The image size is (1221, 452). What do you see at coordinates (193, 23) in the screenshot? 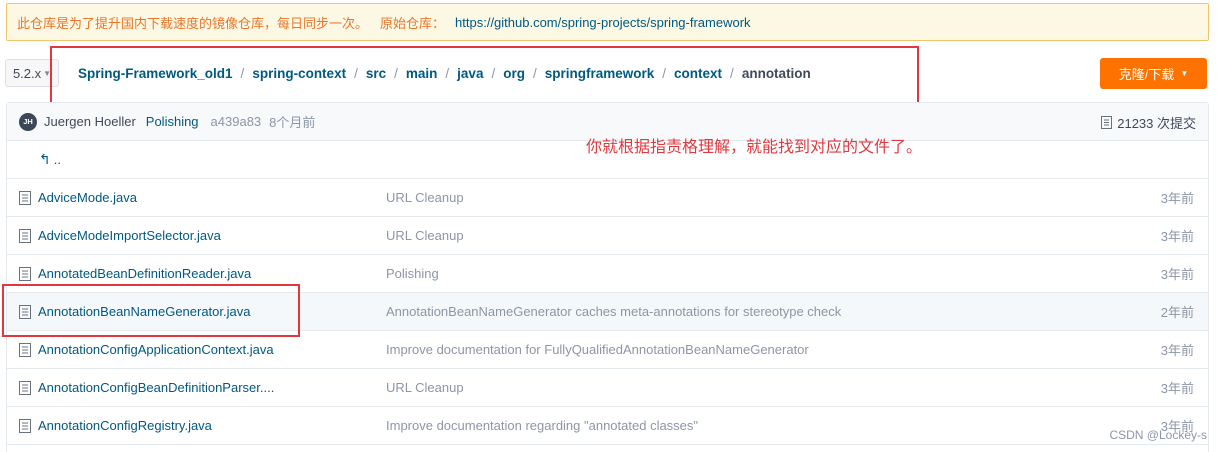
I see `mirror-notice-text: 此仓库是为了提升国内下载速度的镜像仓库，每日同步一次。` at bounding box center [193, 23].